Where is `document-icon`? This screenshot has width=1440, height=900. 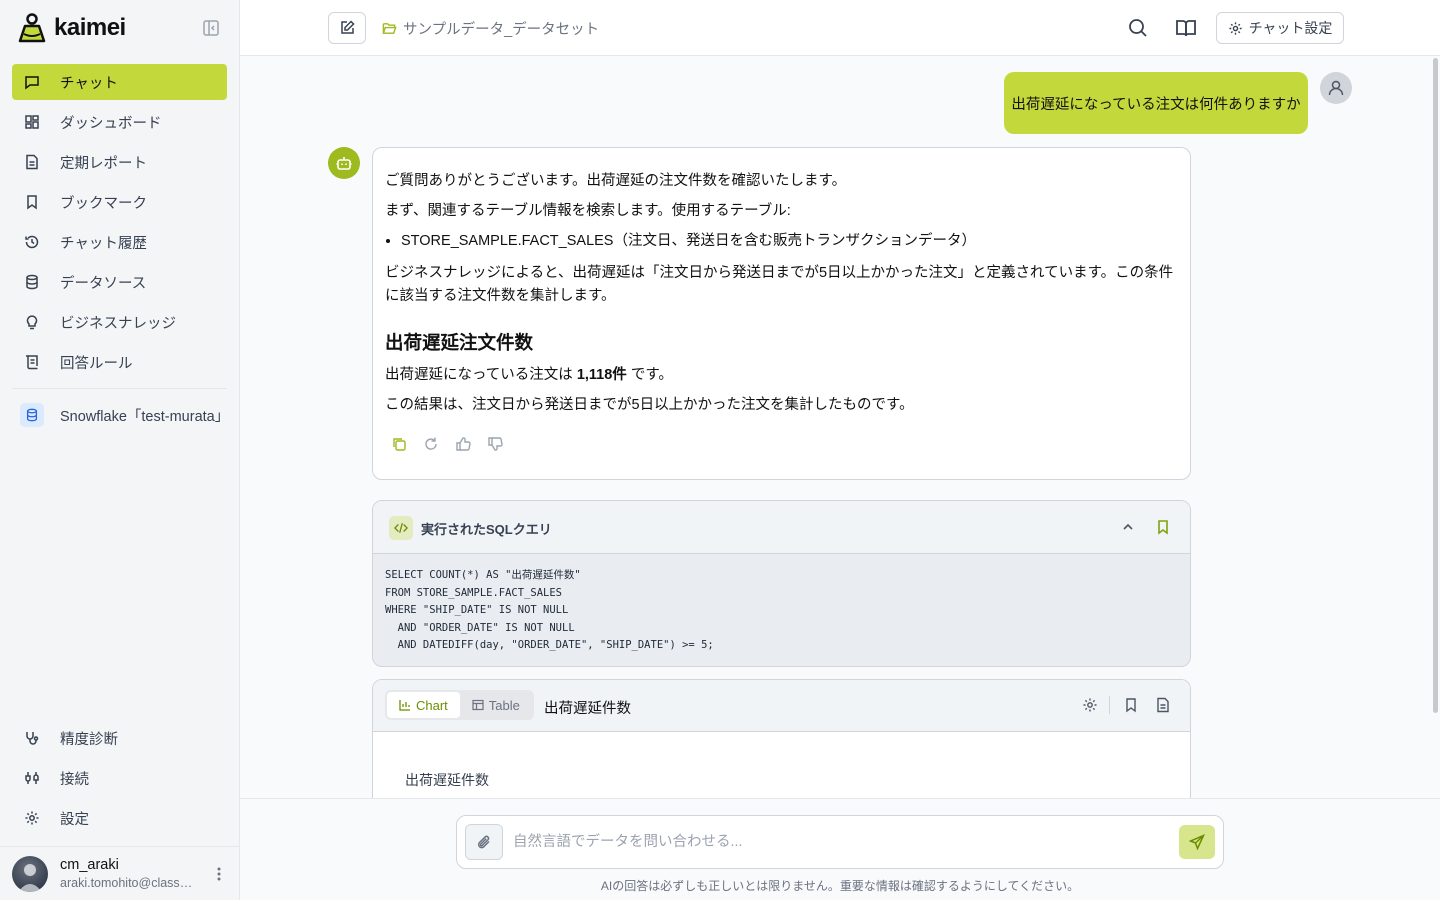
document-icon is located at coordinates (1163, 705).